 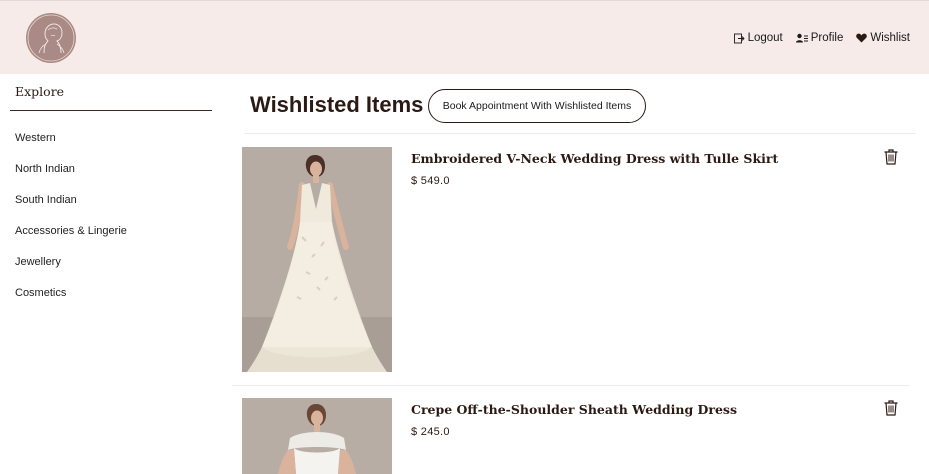 What do you see at coordinates (580, 133) in the screenshot?
I see `title-divider` at bounding box center [580, 133].